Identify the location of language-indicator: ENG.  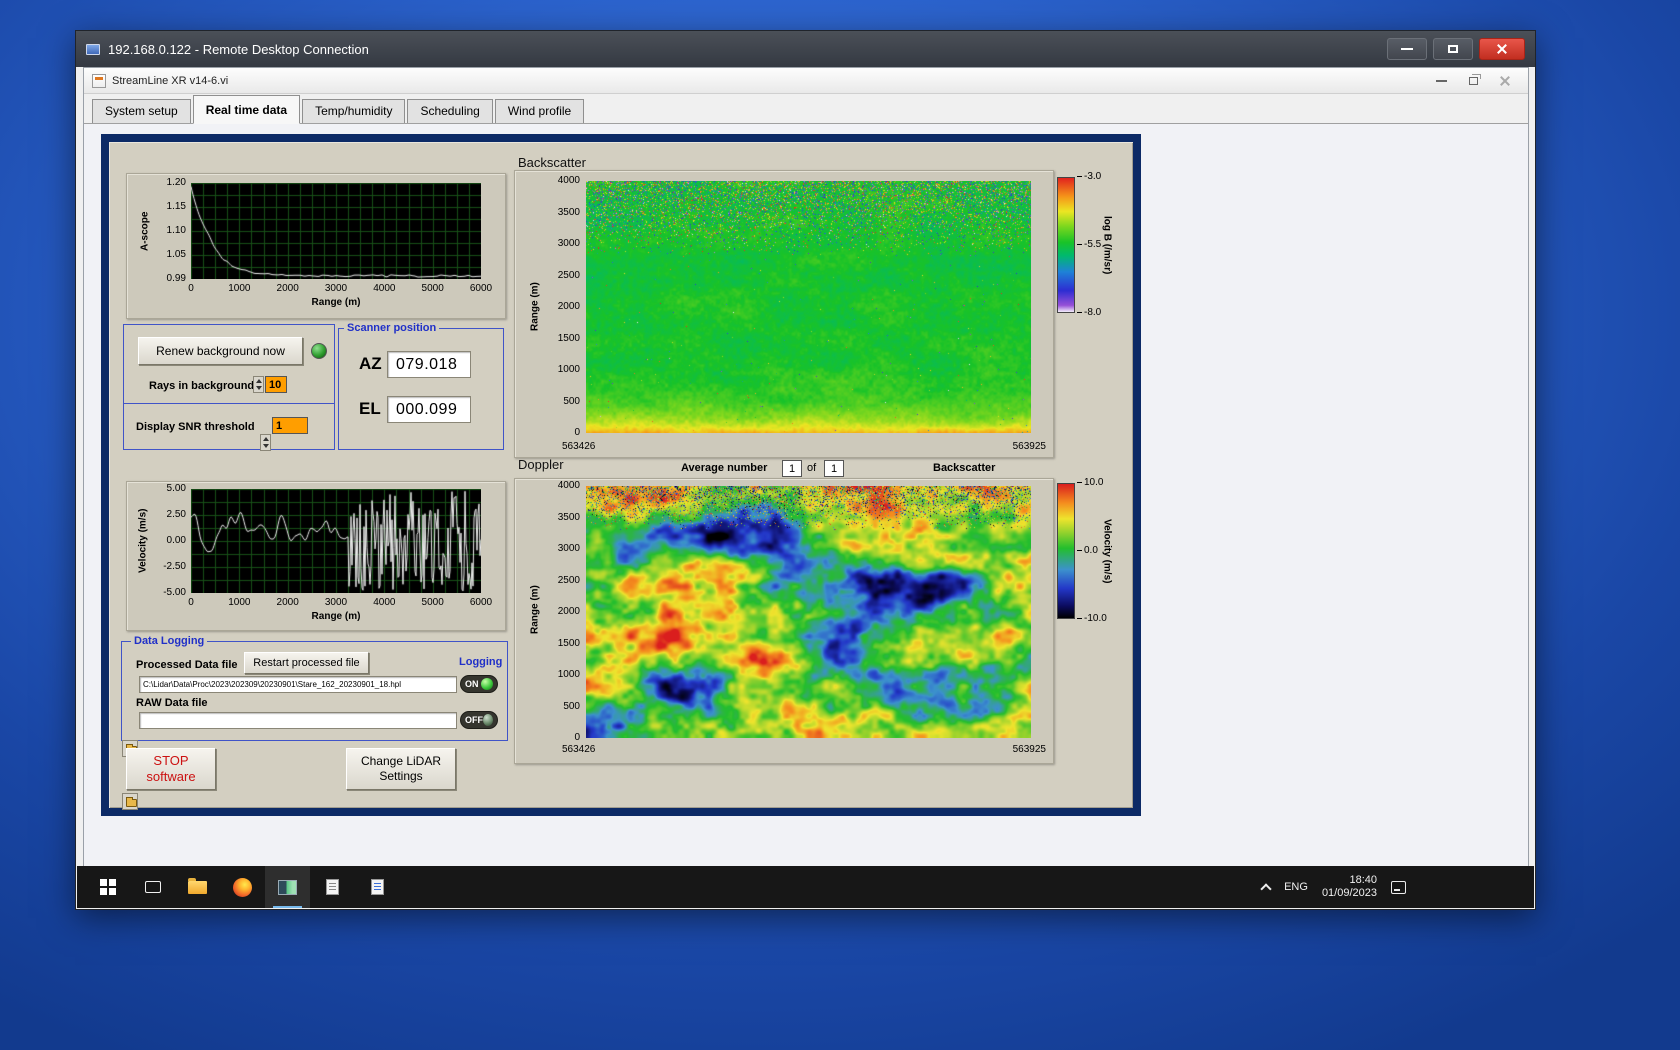
(1296, 887).